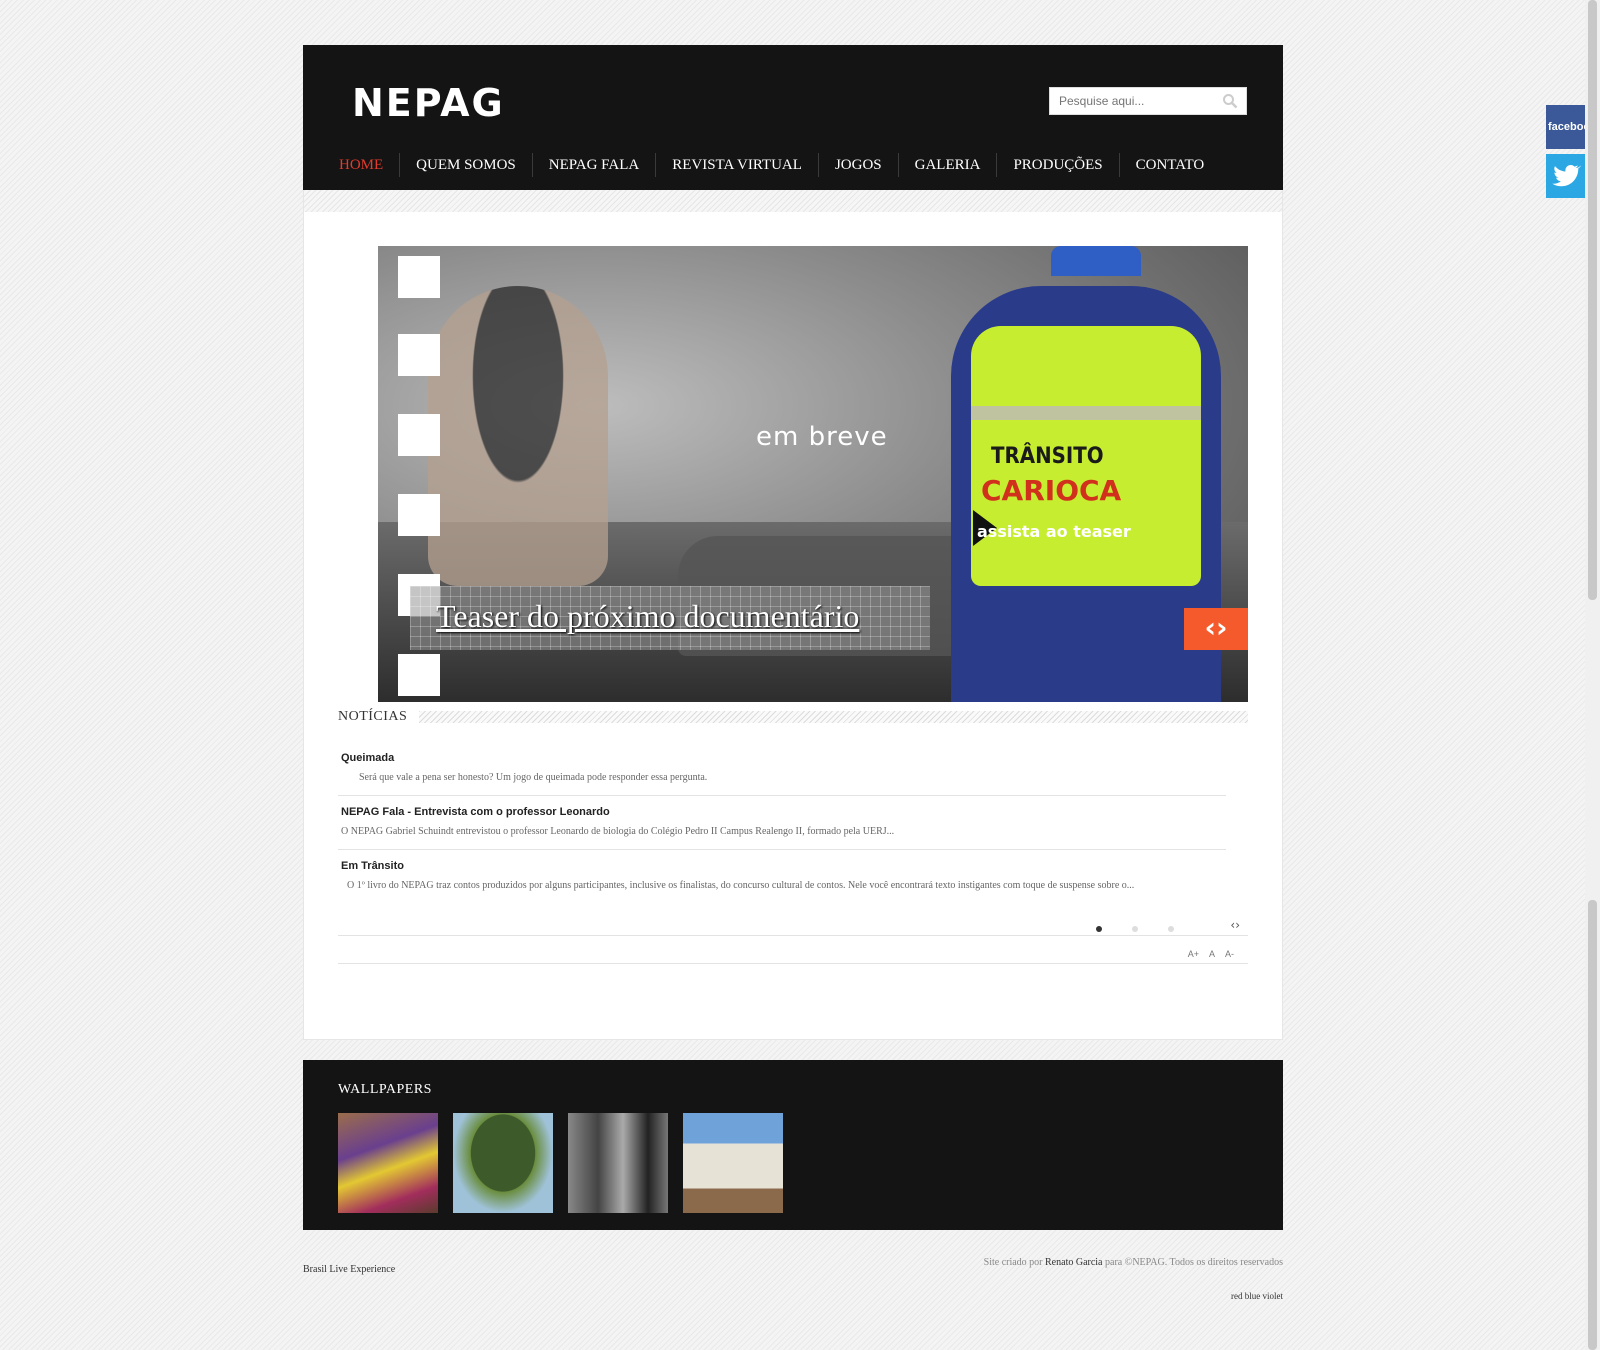 This screenshot has height=1350, width=1600. What do you see at coordinates (1193, 954) in the screenshot?
I see `font-increase-button: A+` at bounding box center [1193, 954].